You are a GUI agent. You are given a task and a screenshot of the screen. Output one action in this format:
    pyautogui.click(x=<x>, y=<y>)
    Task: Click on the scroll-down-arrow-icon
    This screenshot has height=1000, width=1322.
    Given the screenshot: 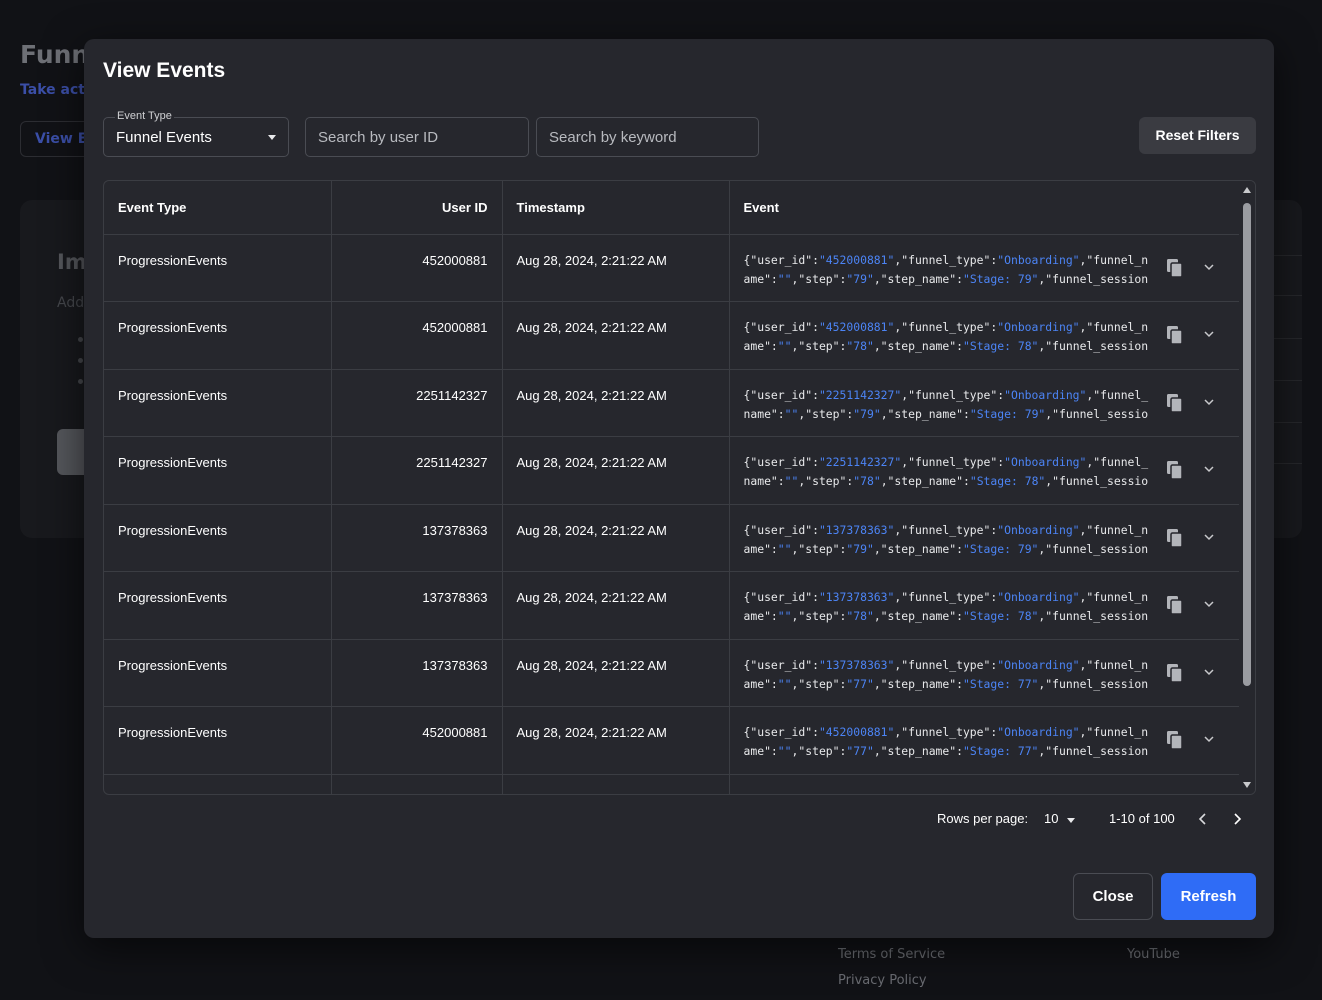 What is the action you would take?
    pyautogui.click(x=1247, y=785)
    